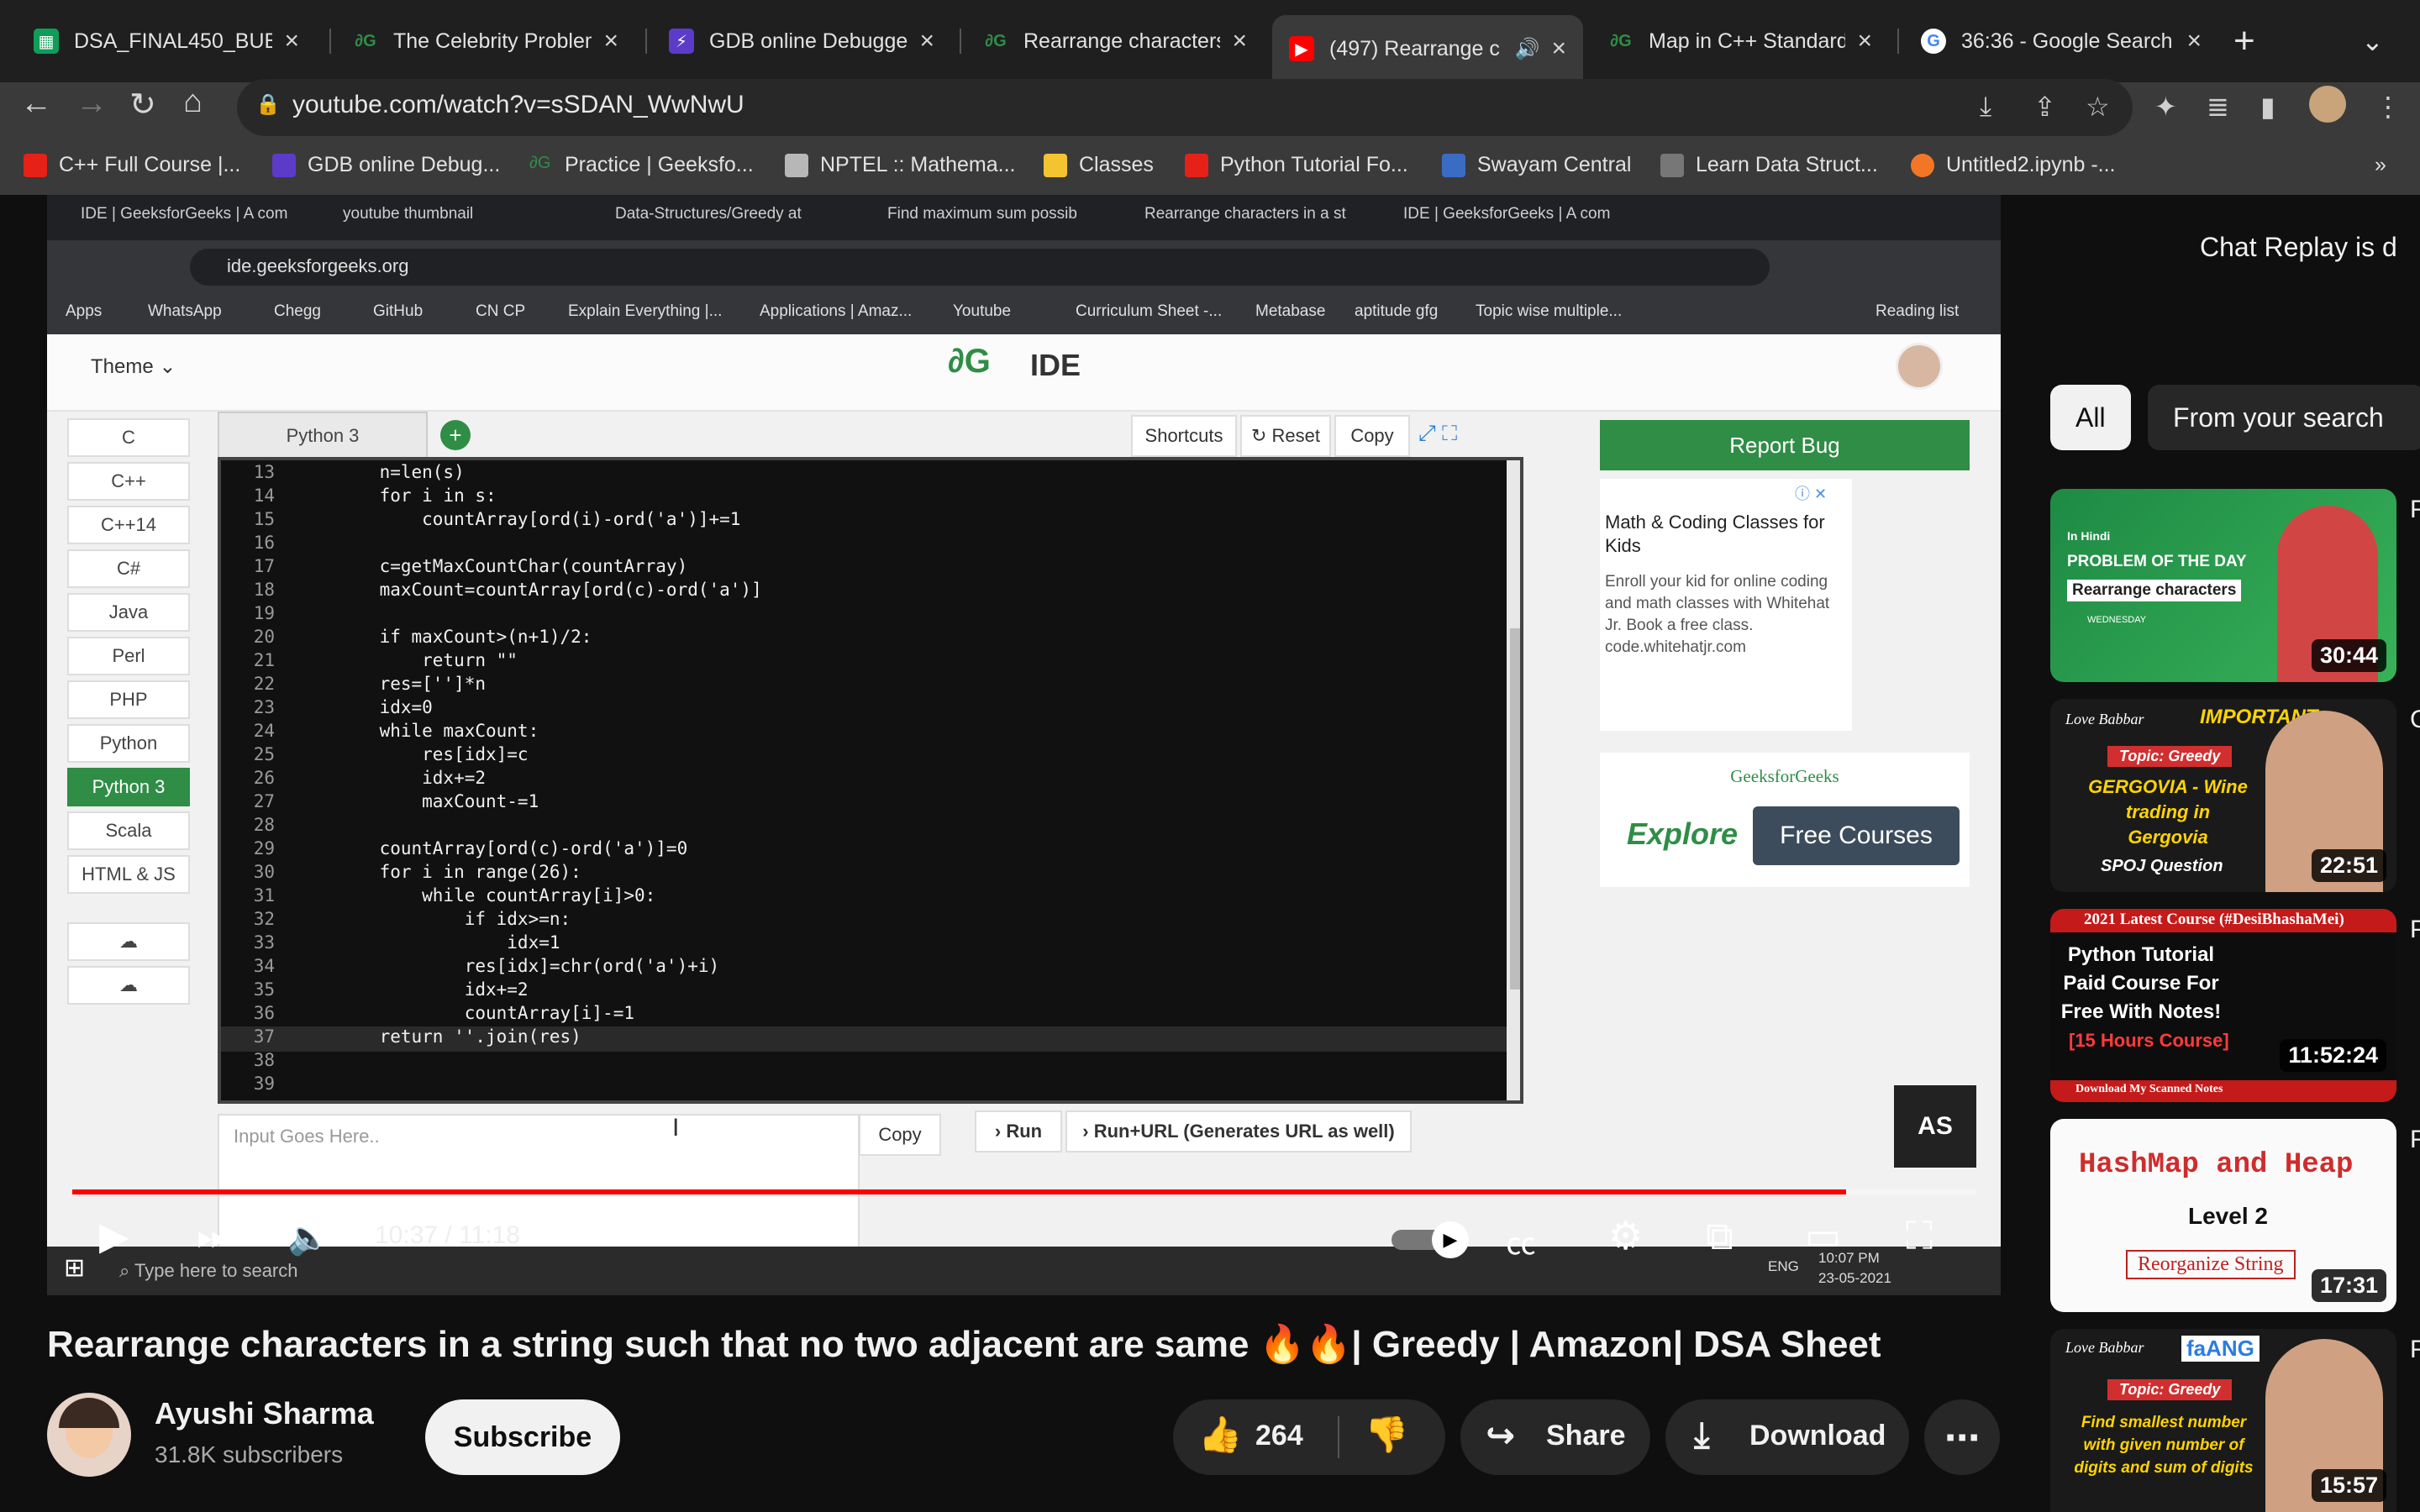 The width and height of the screenshot is (2420, 1512). I want to click on video-inner-bookmark: Reading list, so click(1918, 311).